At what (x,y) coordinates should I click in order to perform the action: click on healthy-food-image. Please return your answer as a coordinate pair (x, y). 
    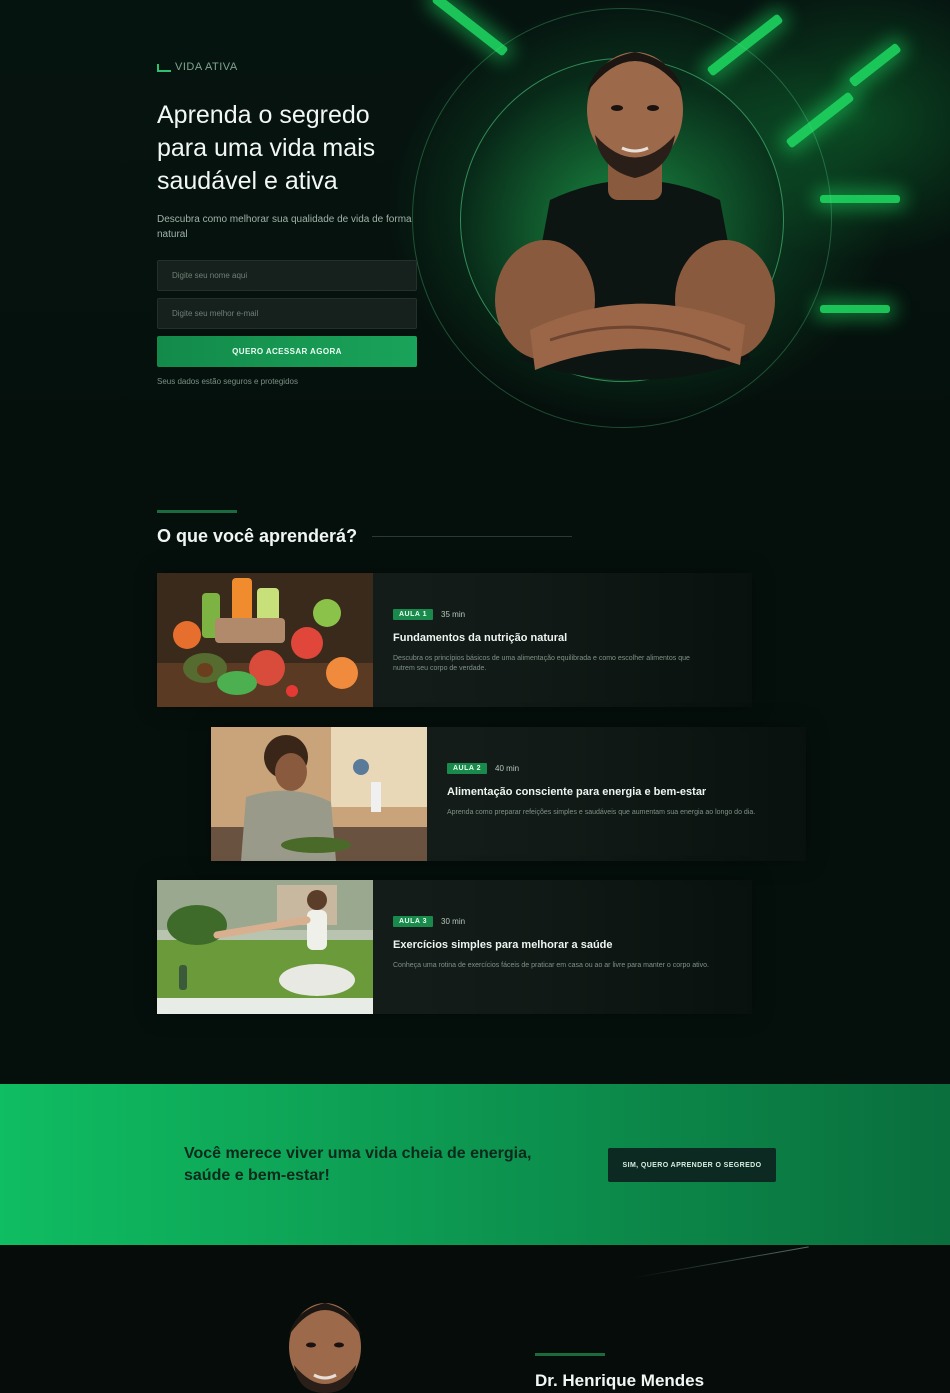
    Looking at the image, I should click on (265, 640).